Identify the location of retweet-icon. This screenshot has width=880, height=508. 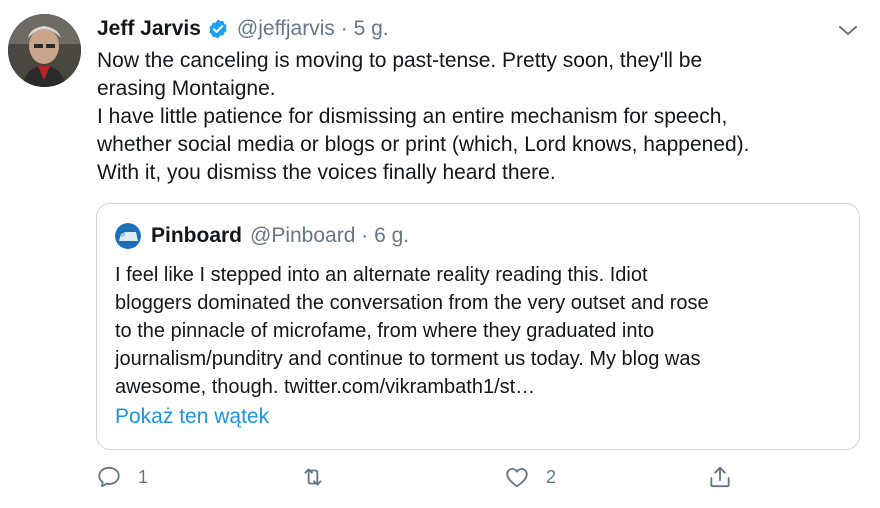
(313, 477).